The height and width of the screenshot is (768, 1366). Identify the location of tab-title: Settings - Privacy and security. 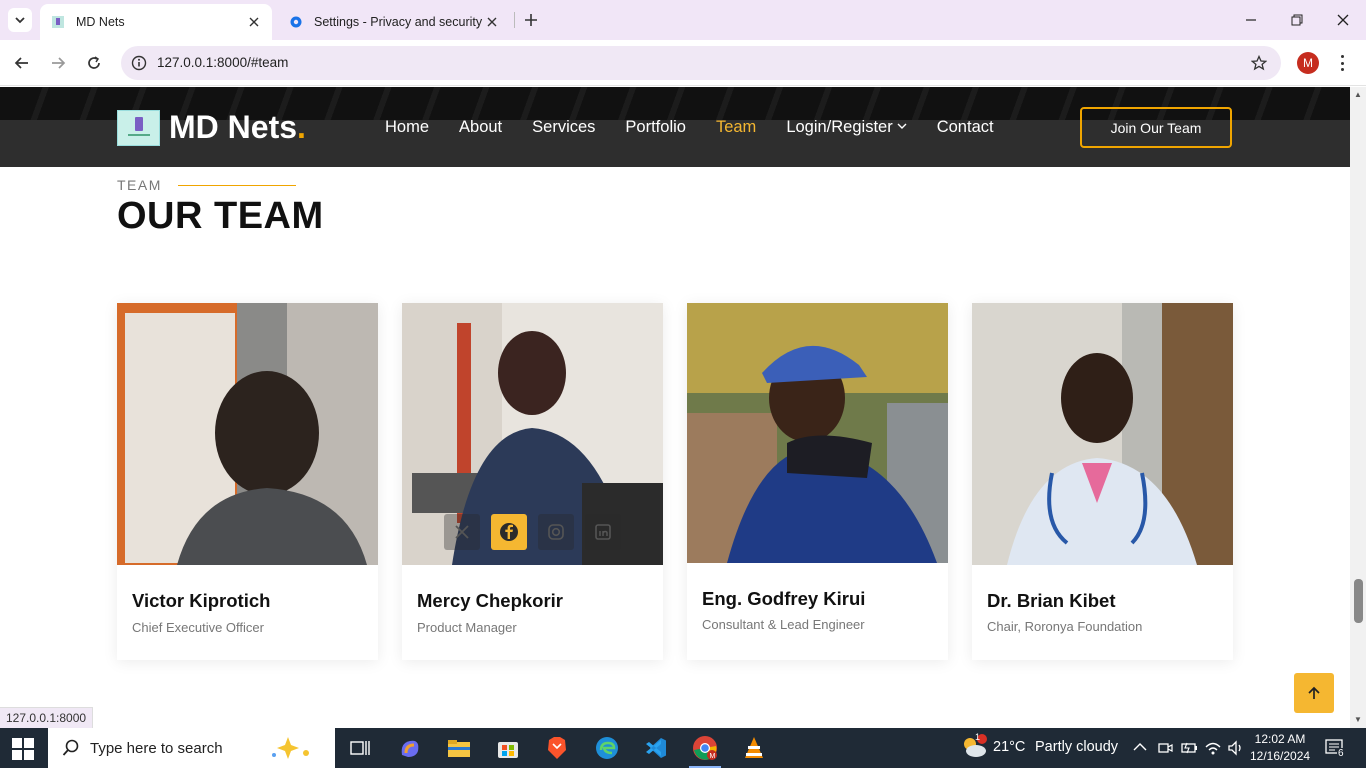
(398, 22).